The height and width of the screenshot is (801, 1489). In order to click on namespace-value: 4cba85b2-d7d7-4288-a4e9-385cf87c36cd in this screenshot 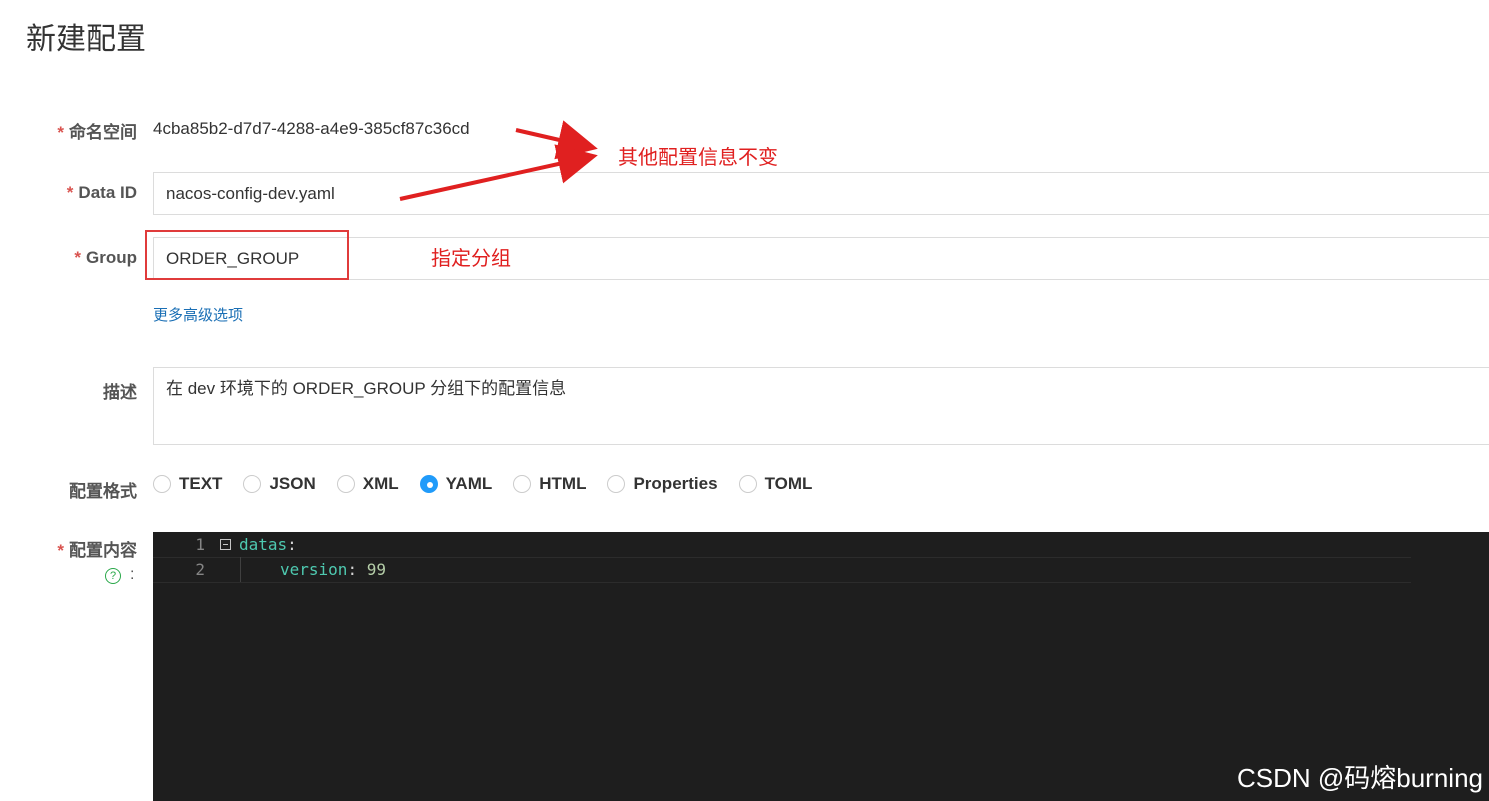, I will do `click(311, 128)`.